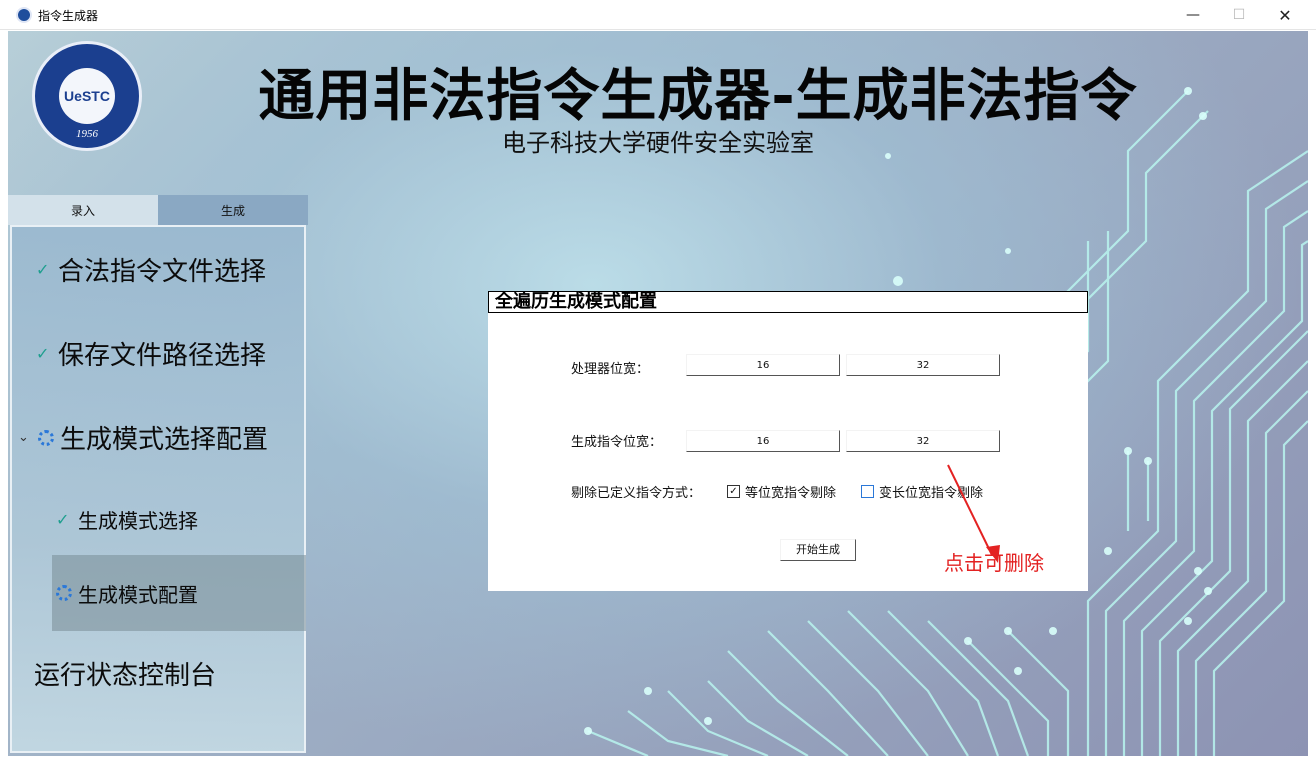  I want to click on window-titlebar: 指令生成器 — ☐ ✕, so click(658, 15).